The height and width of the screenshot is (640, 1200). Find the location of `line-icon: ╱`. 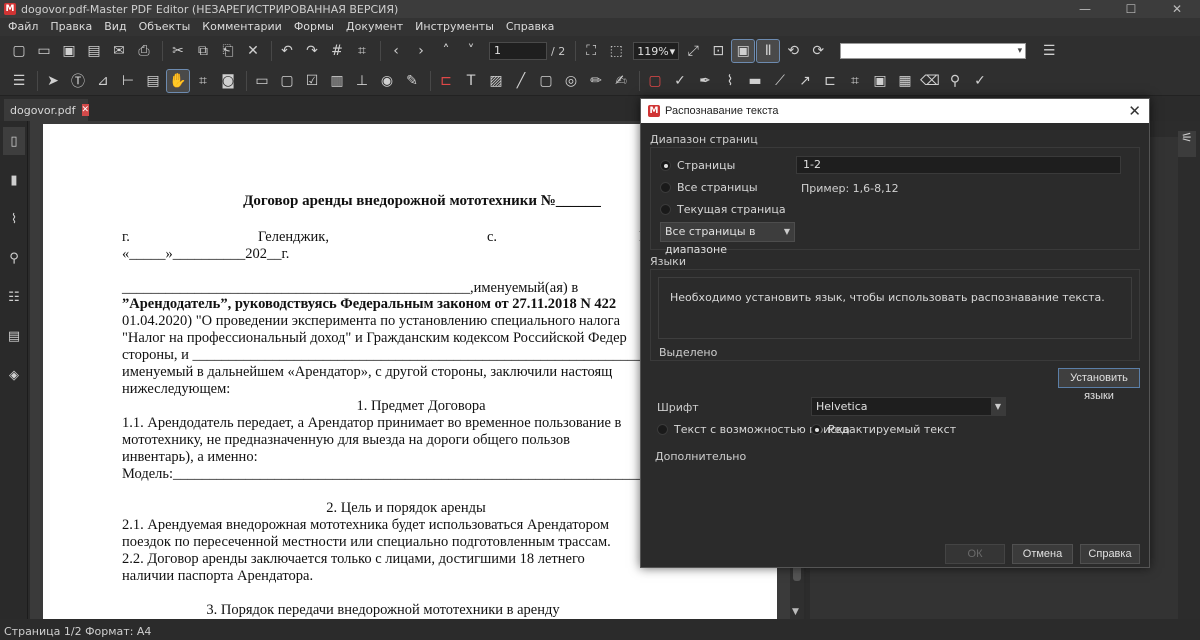

line-icon: ╱ is located at coordinates (521, 81).